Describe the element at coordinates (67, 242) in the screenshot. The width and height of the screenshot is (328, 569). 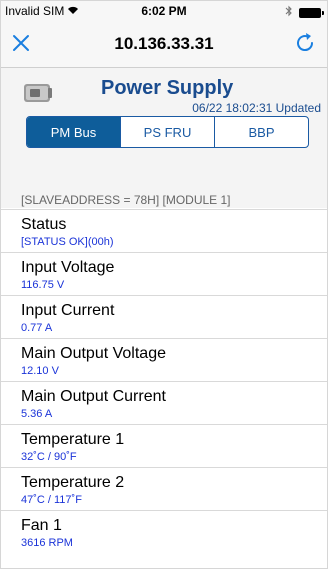
I see `item-value: [STATUS OK](00h)` at that location.